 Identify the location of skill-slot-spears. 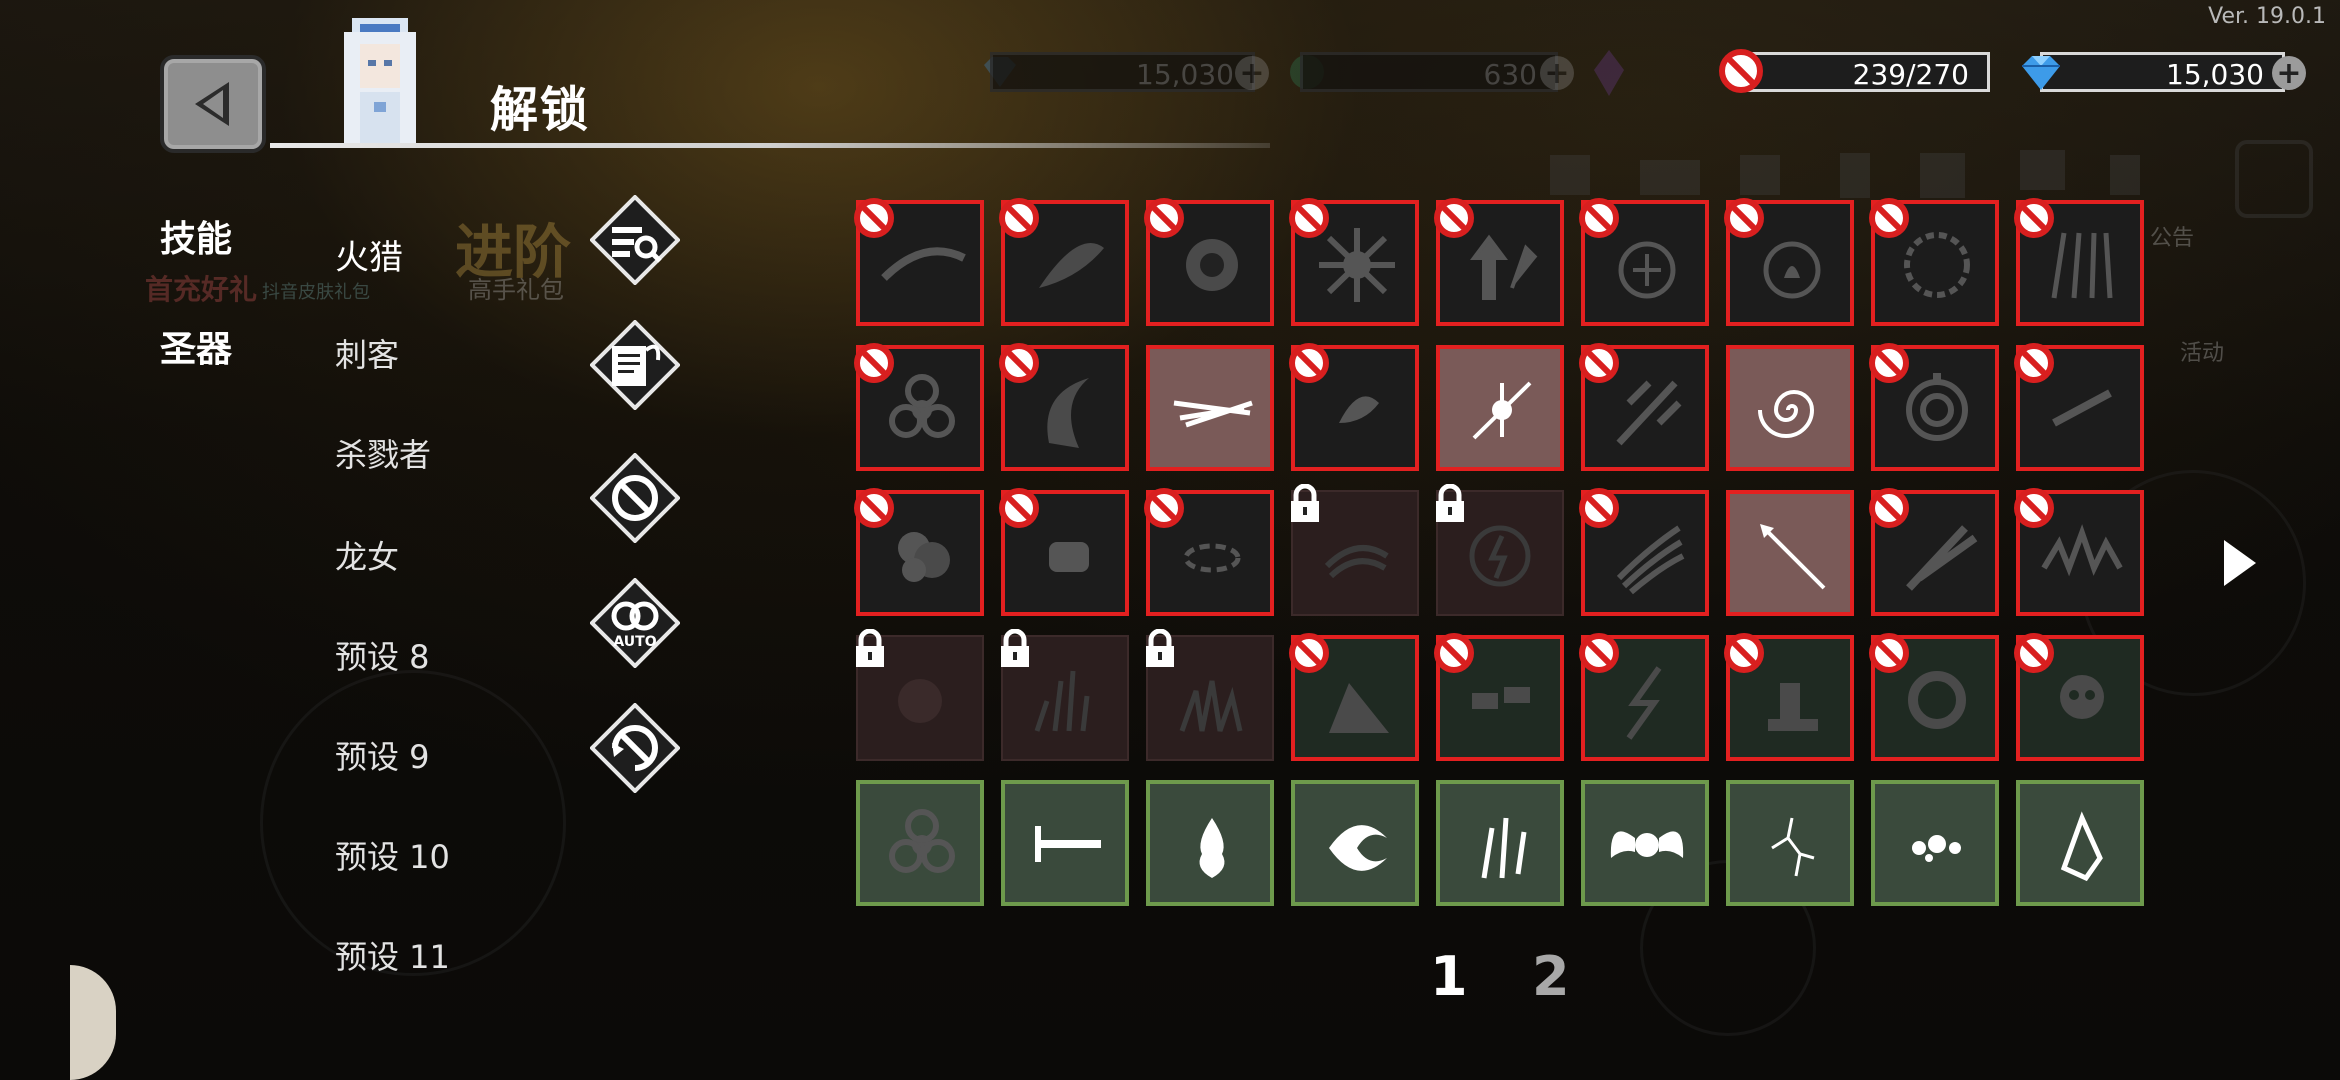
(2079, 262).